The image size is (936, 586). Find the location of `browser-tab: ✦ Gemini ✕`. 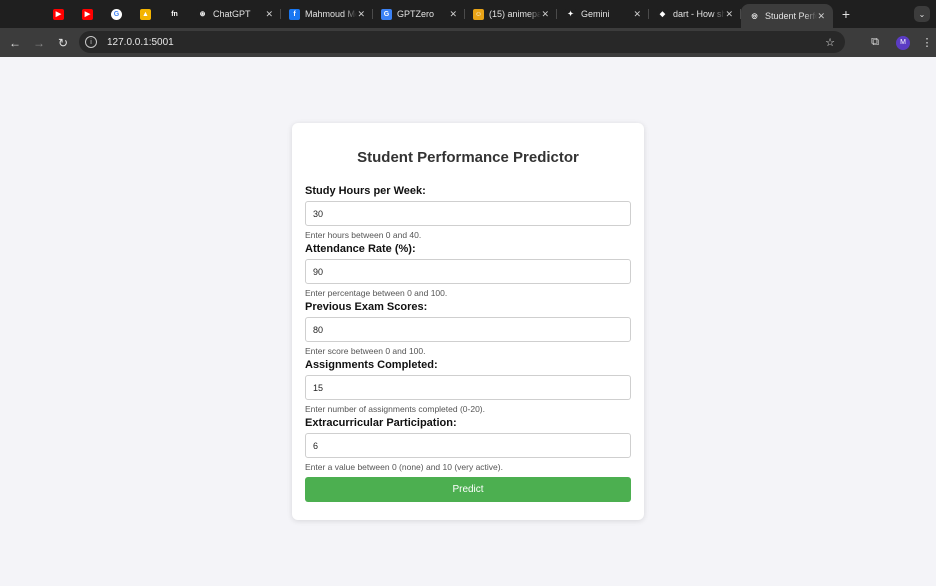

browser-tab: ✦ Gemini ✕ is located at coordinates (603, 14).